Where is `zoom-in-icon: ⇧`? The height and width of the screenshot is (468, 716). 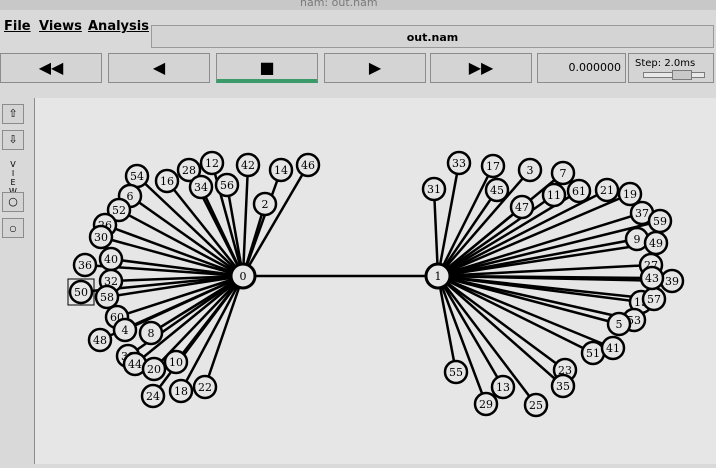 zoom-in-icon: ⇧ is located at coordinates (13, 113).